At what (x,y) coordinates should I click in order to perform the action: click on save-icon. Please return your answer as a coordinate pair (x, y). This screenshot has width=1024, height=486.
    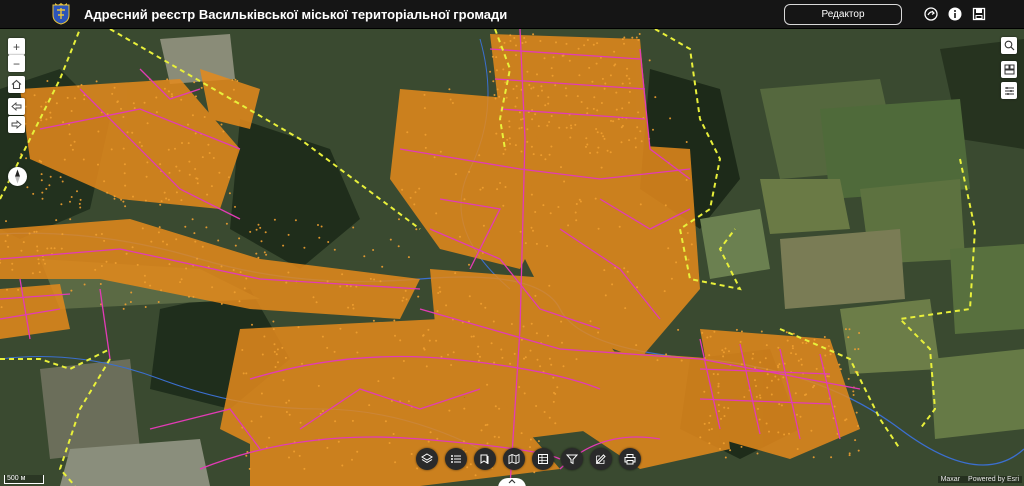
    Looking at the image, I should click on (979, 14).